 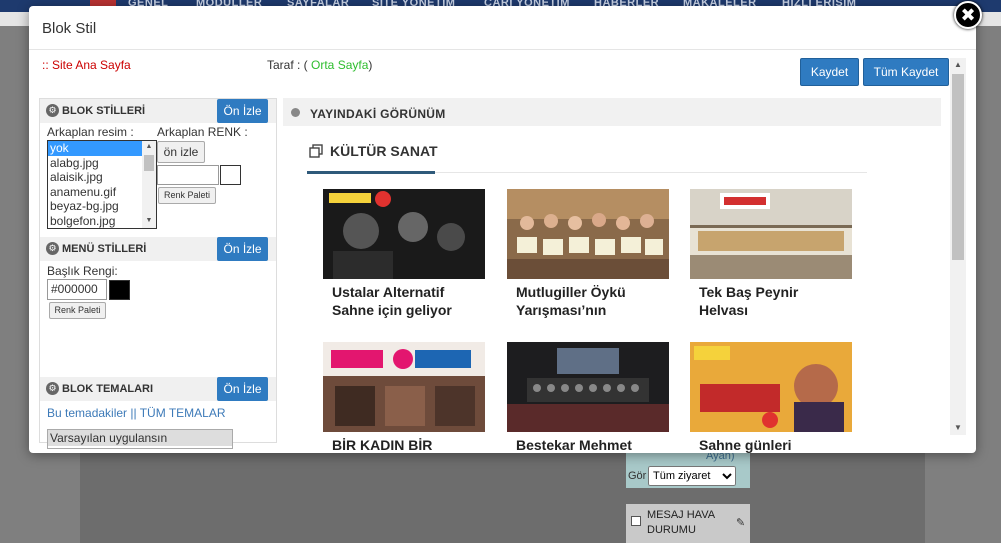 What do you see at coordinates (86, 65) in the screenshot?
I see `breadcrumb: :: Site Ana Sayfa` at bounding box center [86, 65].